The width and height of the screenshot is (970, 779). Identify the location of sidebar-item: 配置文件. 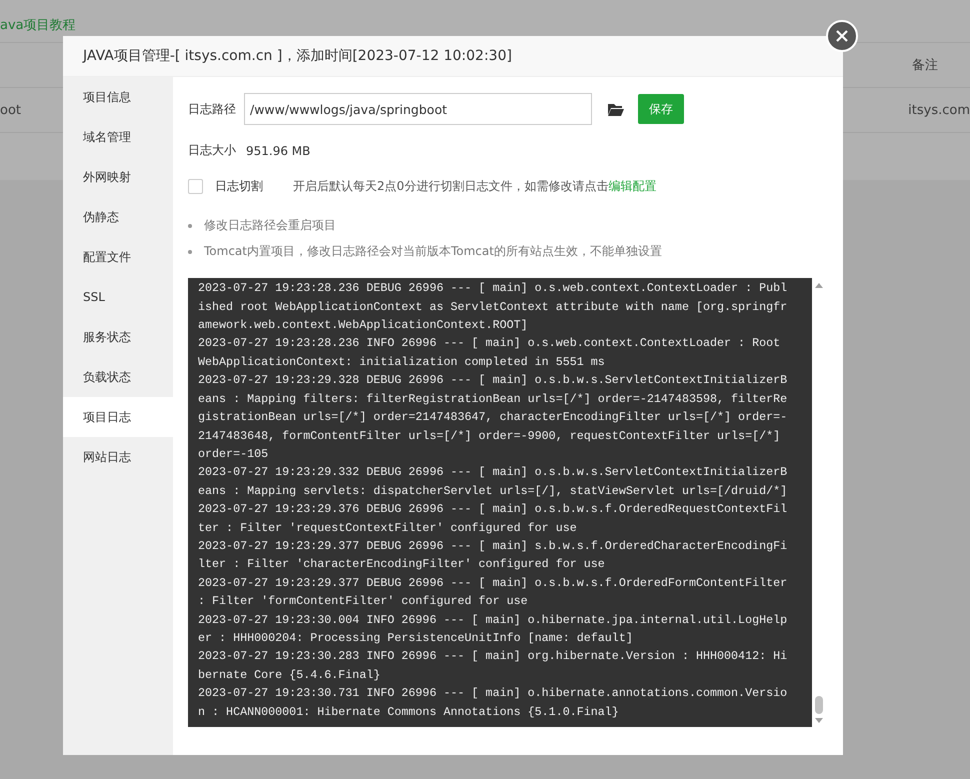
(118, 257).